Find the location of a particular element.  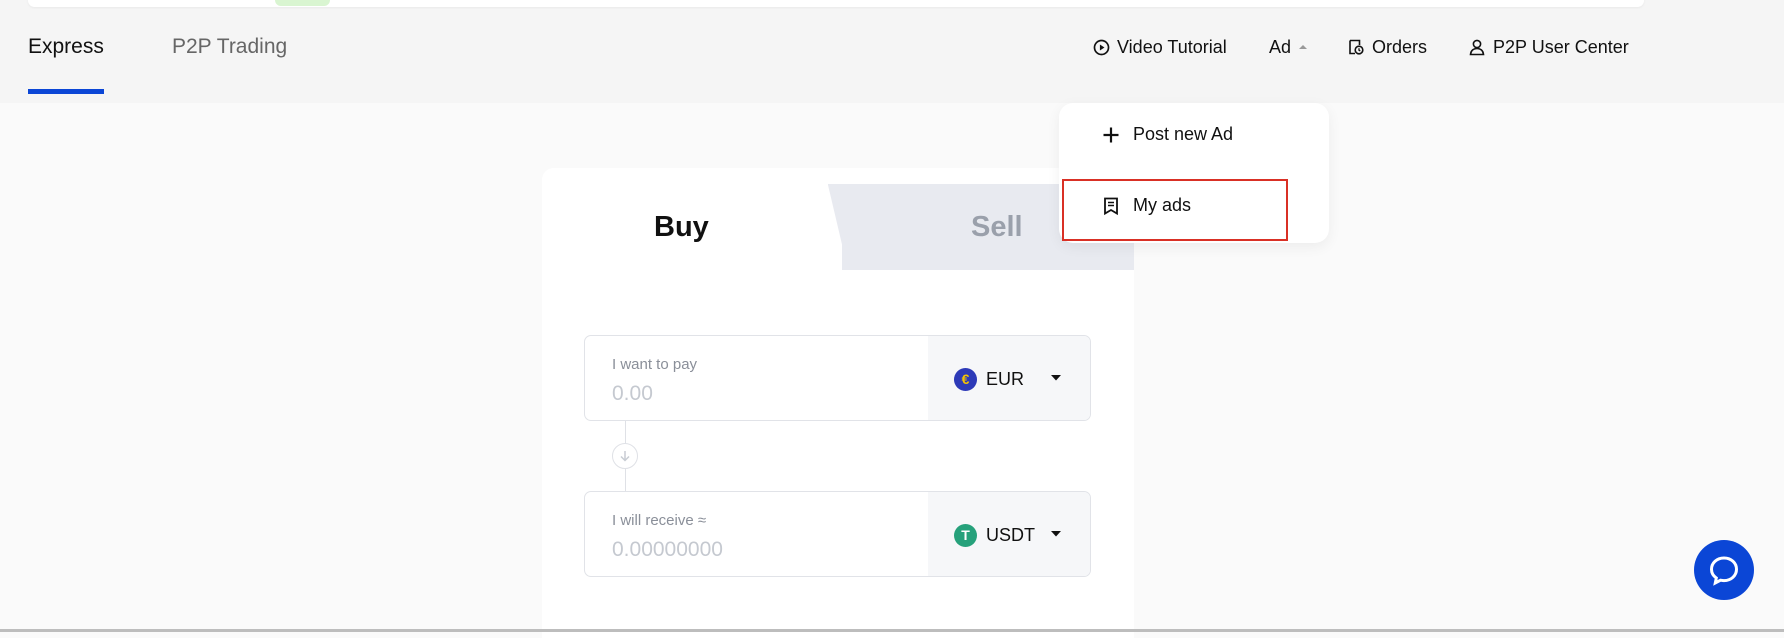

tab-express: Express is located at coordinates (66, 47).